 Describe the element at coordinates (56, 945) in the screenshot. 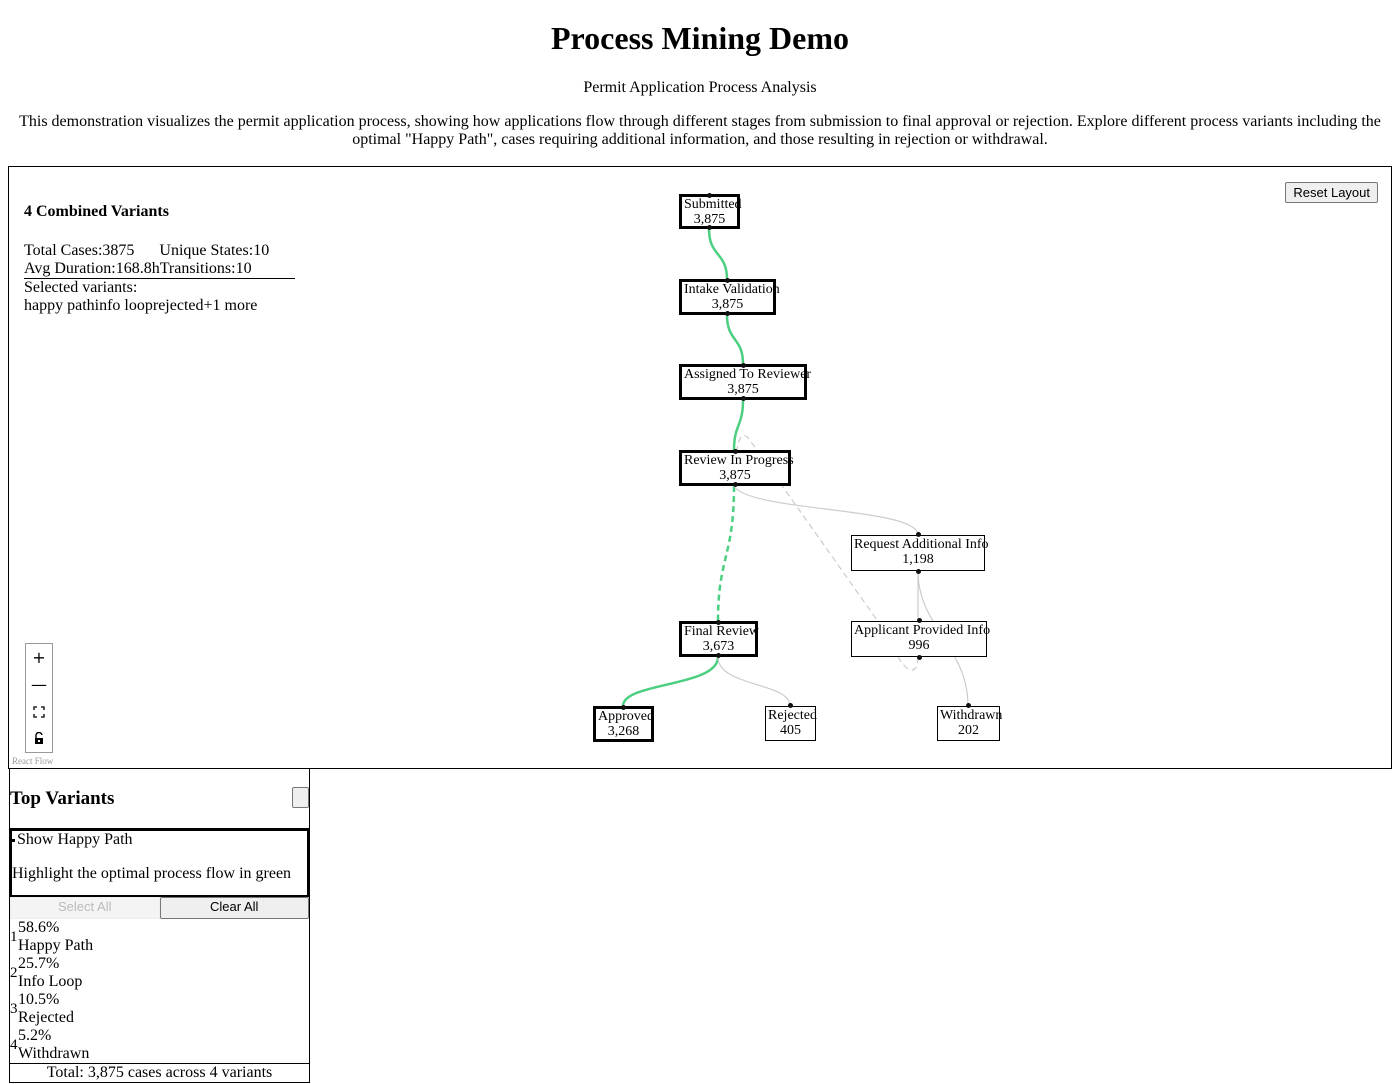

I see `variant-name: Happy Path` at that location.